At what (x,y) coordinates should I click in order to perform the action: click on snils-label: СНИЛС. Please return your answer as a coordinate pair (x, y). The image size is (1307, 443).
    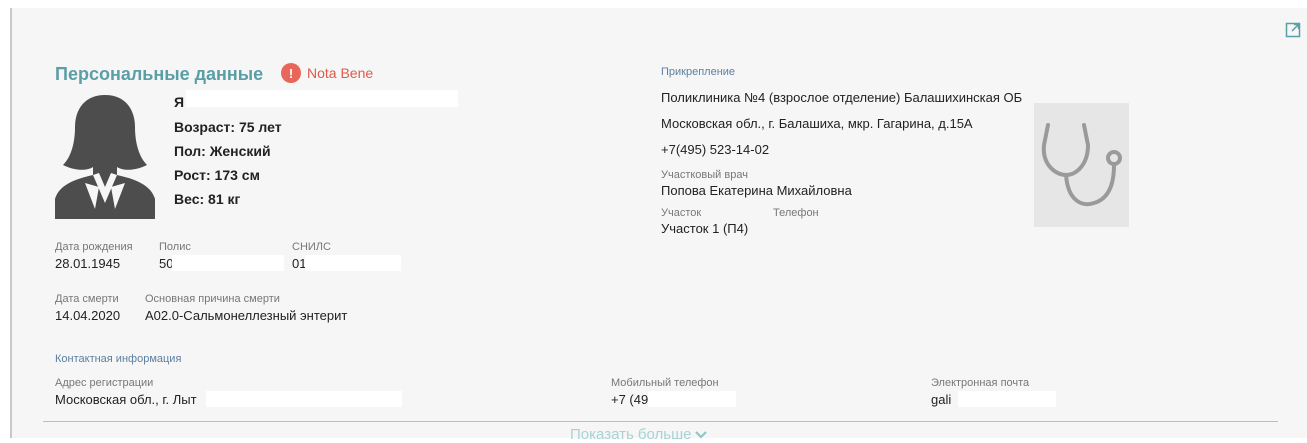
    Looking at the image, I should click on (311, 247).